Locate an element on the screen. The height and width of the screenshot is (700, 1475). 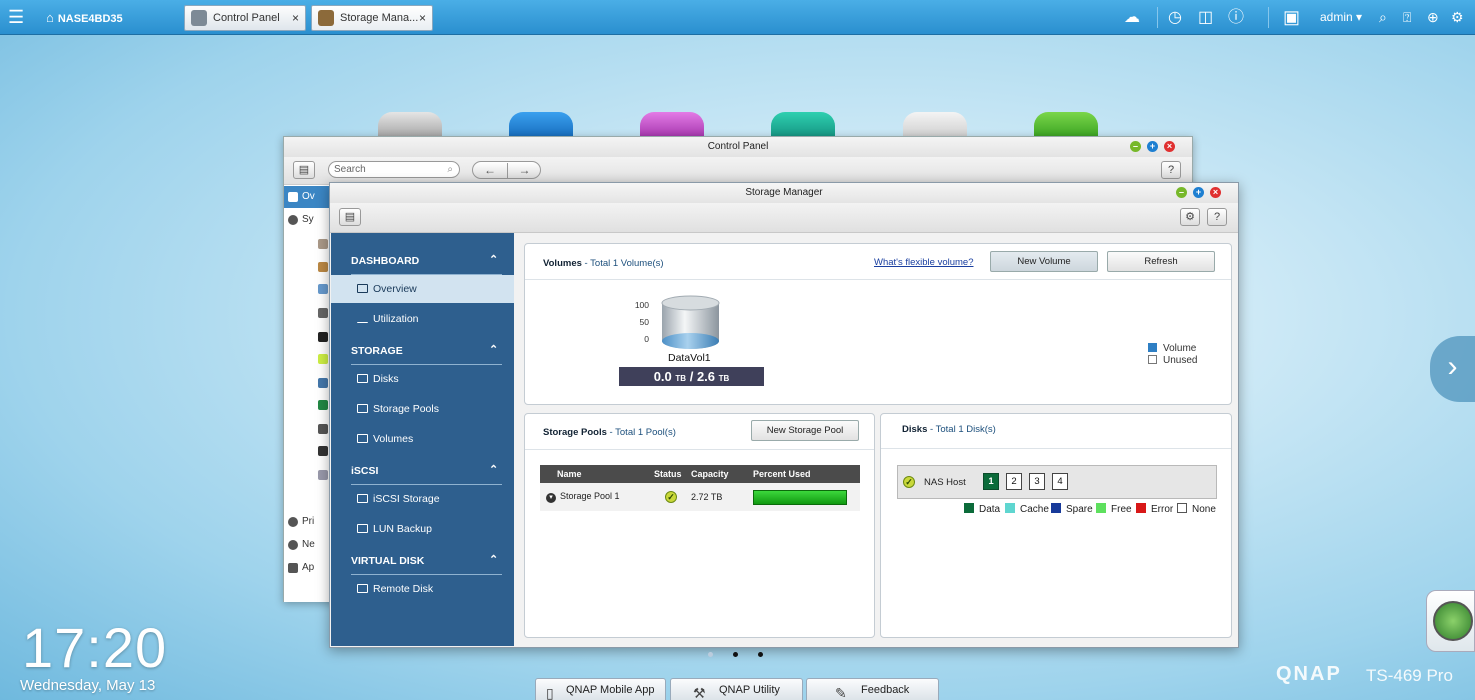
column-header: Percent Used is located at coordinates (803, 474).